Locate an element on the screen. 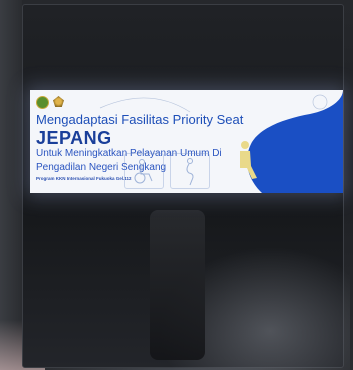 The width and height of the screenshot is (353, 370). seated-person-icon is located at coordinates (248, 160).